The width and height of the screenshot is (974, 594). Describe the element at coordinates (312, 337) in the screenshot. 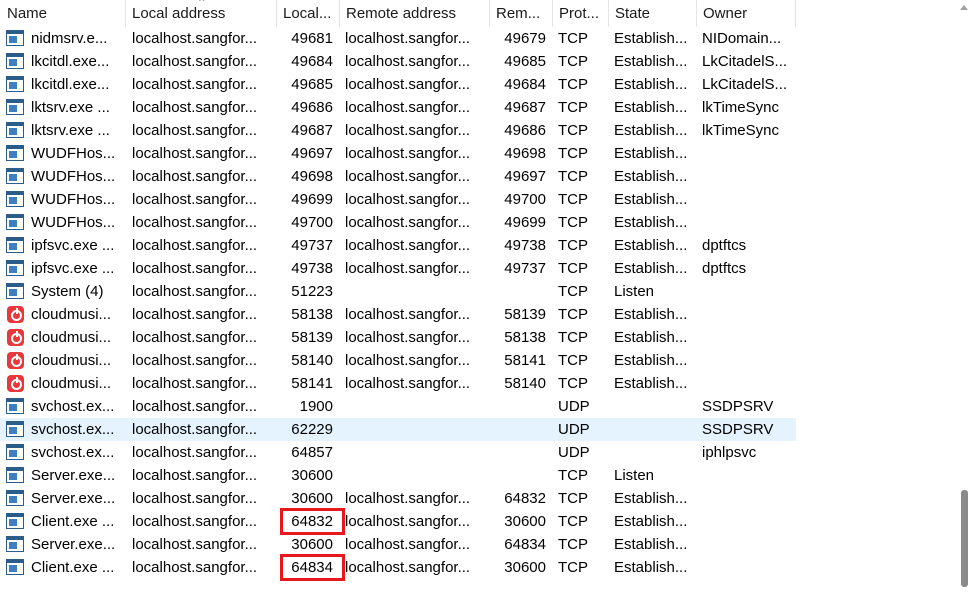

I see `cell-local-port: 58139` at that location.